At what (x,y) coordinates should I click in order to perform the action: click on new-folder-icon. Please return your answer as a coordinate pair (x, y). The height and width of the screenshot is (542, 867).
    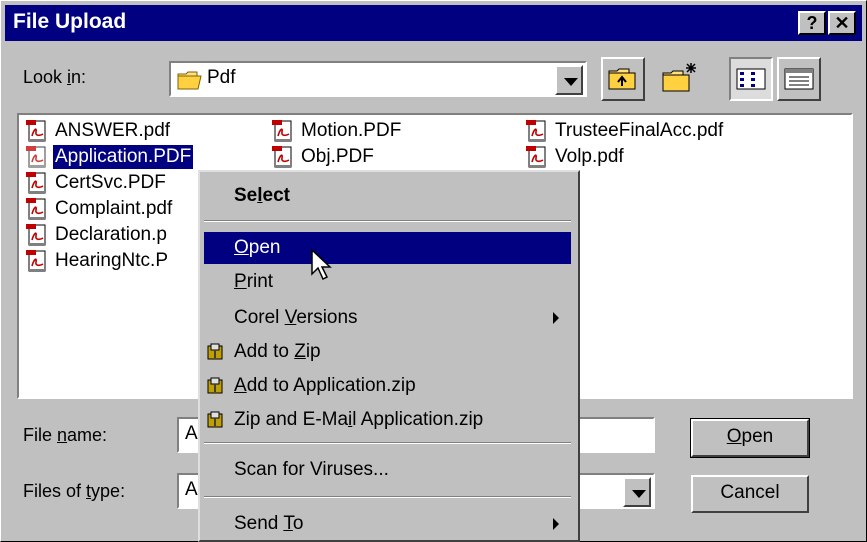
    Looking at the image, I should click on (679, 77).